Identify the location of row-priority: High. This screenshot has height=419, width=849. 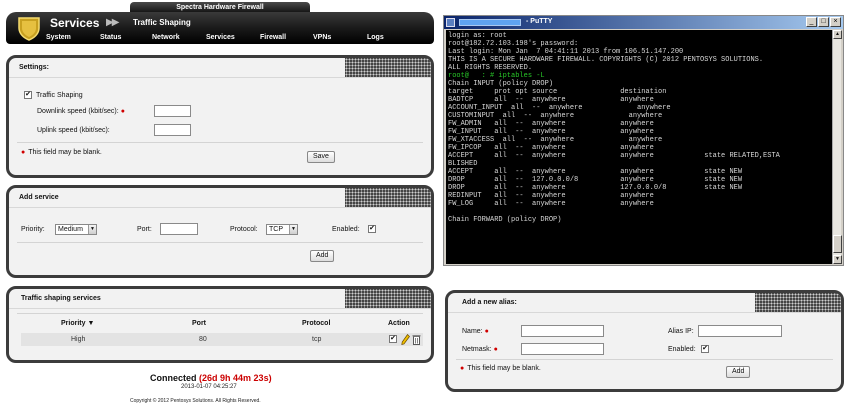
(78, 339).